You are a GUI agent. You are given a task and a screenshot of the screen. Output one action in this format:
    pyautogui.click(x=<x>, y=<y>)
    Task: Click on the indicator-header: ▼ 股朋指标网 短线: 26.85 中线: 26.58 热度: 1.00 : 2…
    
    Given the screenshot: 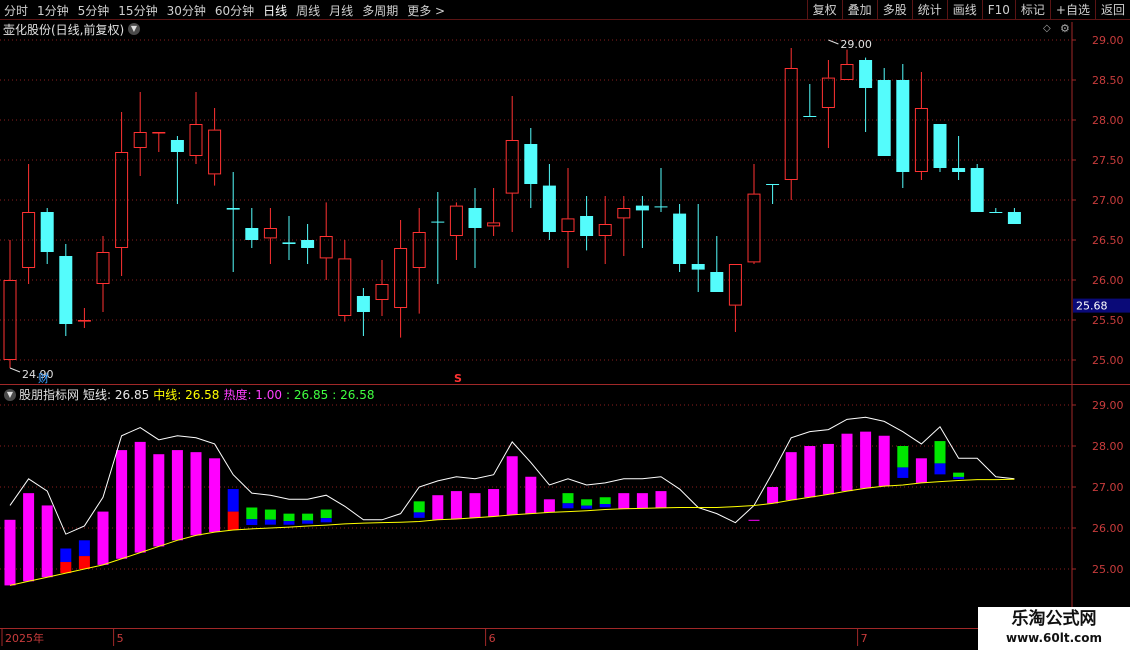 What is the action you would take?
    pyautogui.click(x=191, y=394)
    